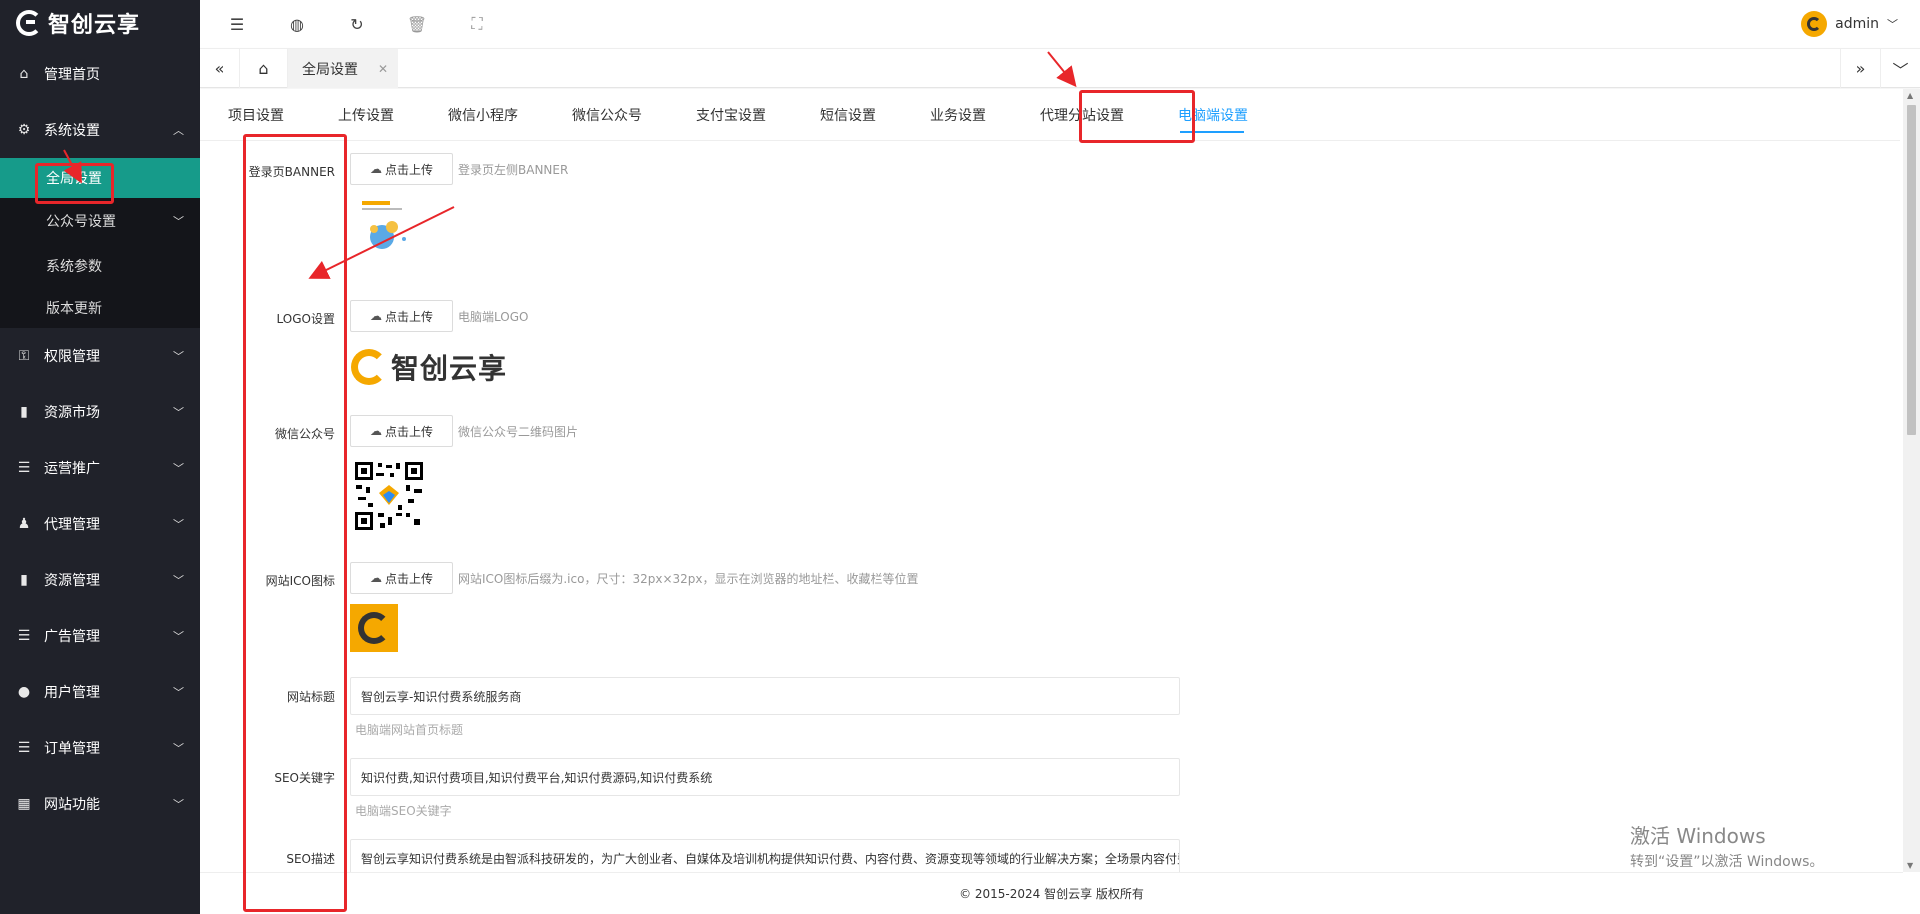  I want to click on seo-keywords-input: 知识付费,知识付费项目,知识付费平台,知识付费源码,知识付费系统, so click(765, 777).